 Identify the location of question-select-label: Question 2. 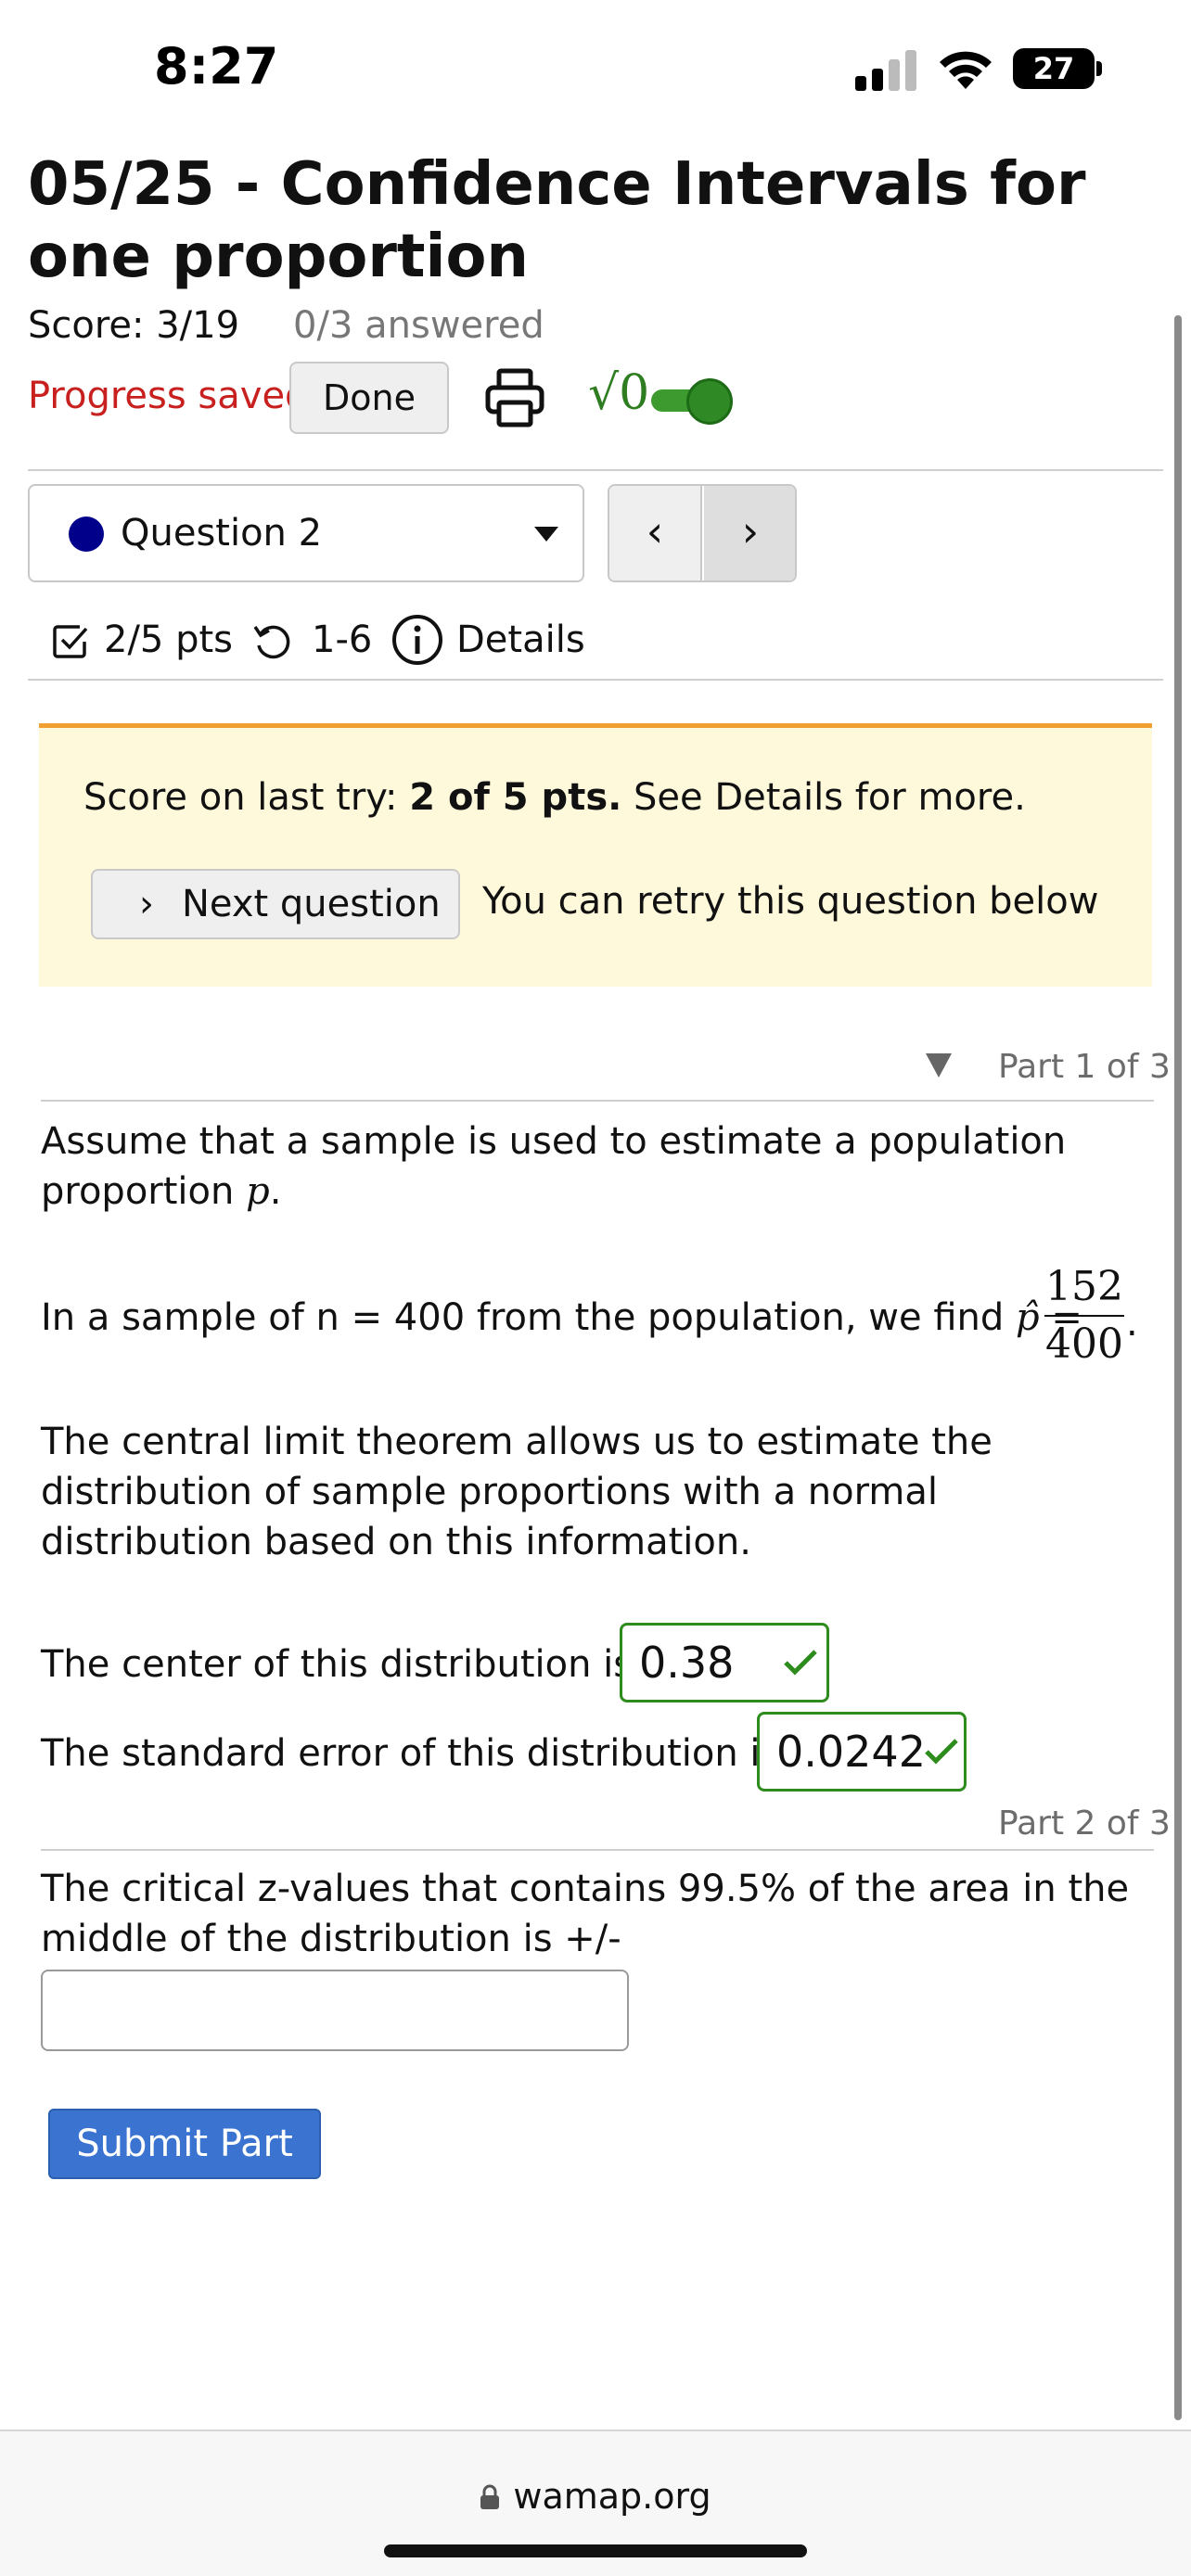
(222, 533).